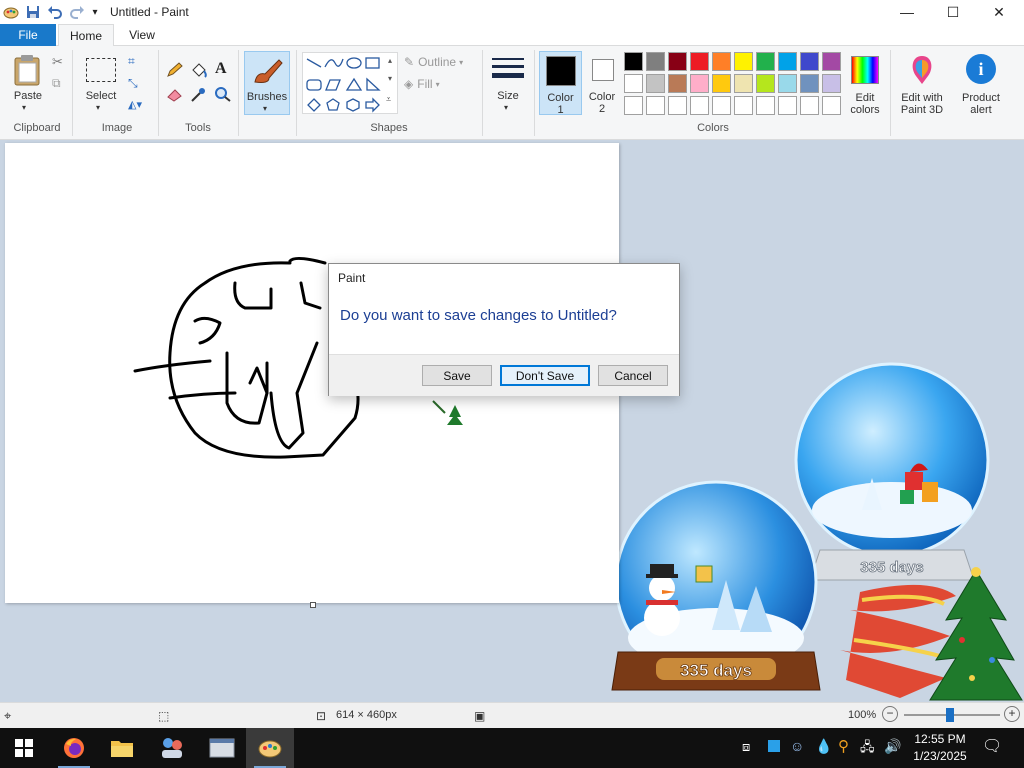  Describe the element at coordinates (74, 748) in the screenshot. I see `taskbar-firefox` at that location.